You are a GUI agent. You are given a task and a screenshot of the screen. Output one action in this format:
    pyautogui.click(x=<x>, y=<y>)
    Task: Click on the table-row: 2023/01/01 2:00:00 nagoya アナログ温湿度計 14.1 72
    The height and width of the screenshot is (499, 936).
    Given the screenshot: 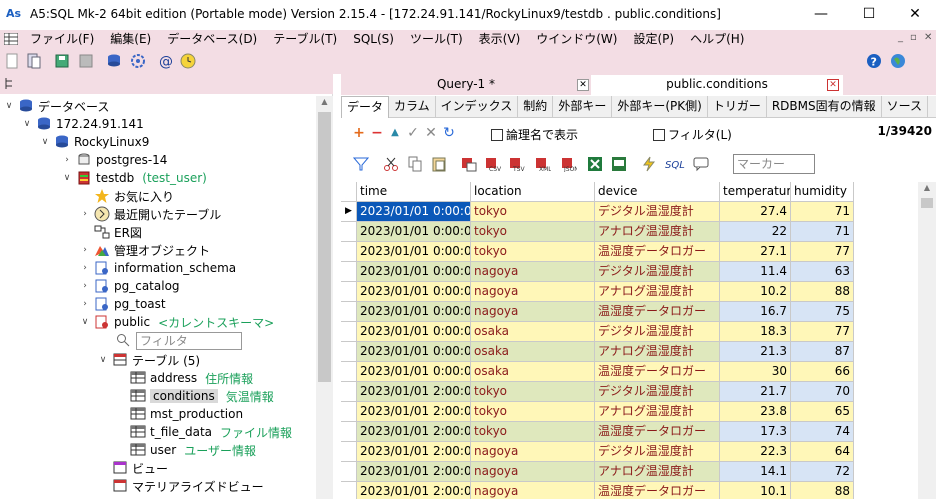 What is the action you would take?
    pyautogui.click(x=597, y=472)
    